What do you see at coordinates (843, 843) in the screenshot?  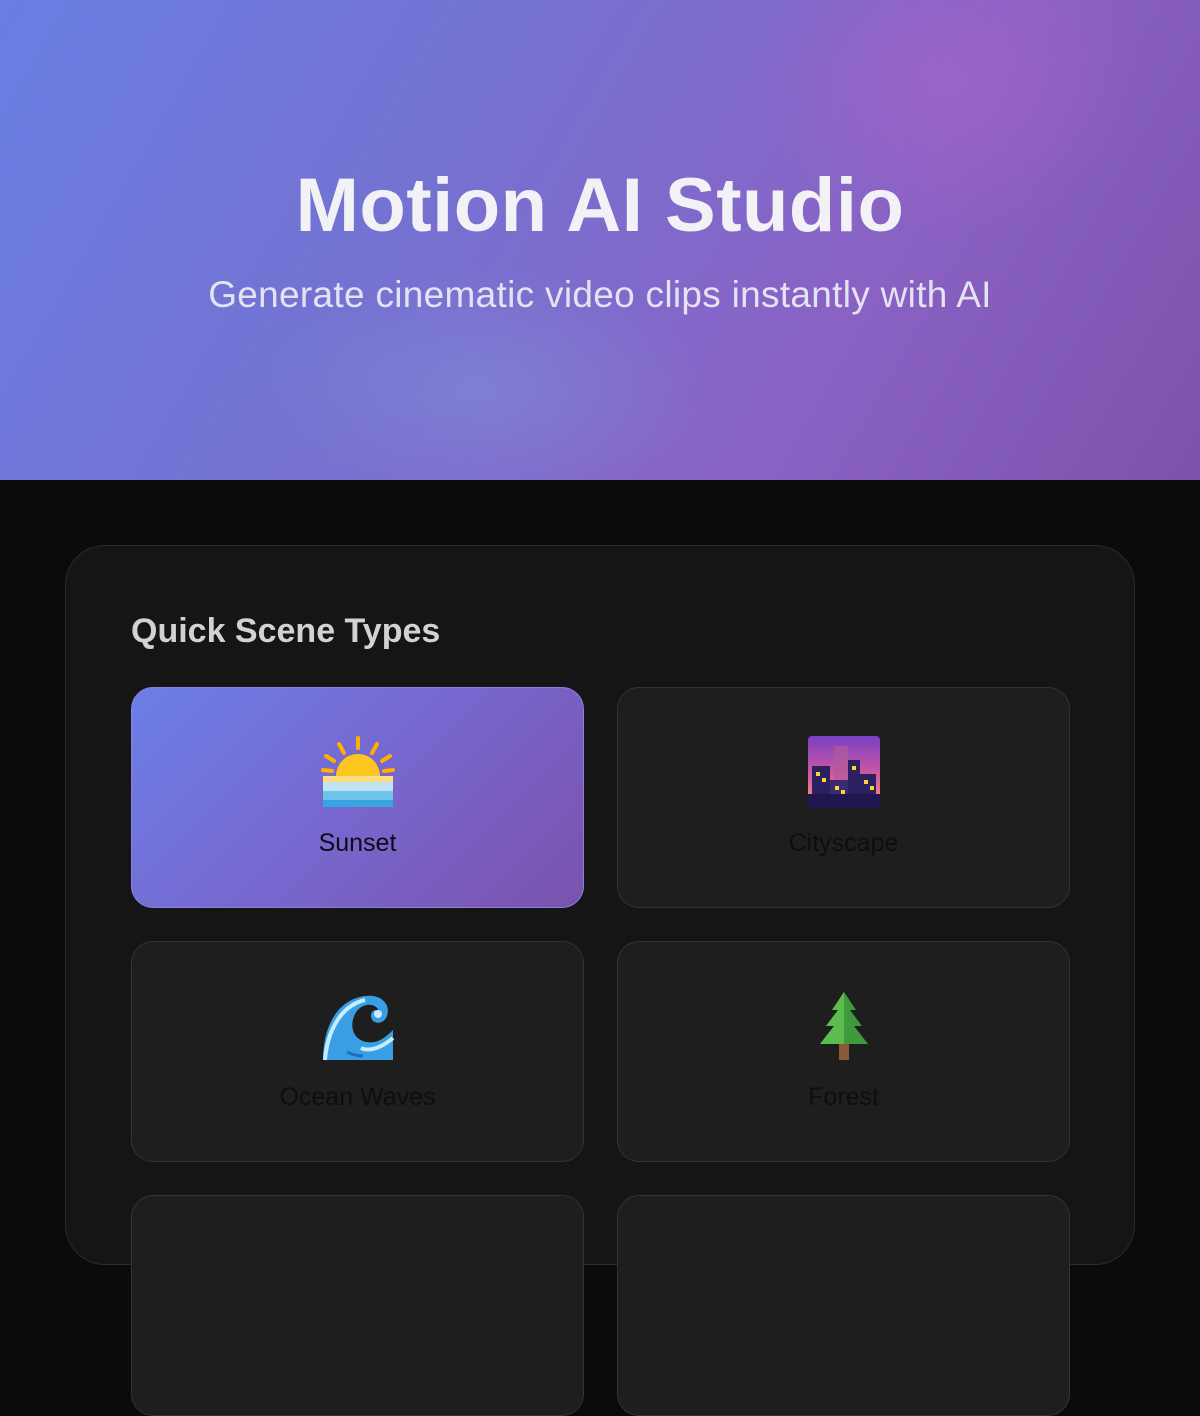 I see `scene-card-label: Cityscape` at bounding box center [843, 843].